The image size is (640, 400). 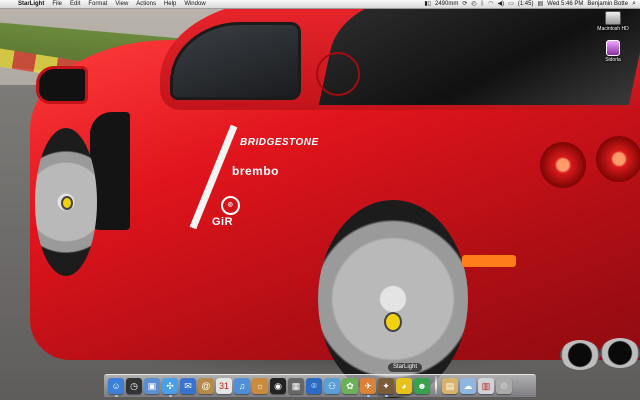 What do you see at coordinates (500, 4) in the screenshot?
I see `volume-icon: ◀)` at bounding box center [500, 4].